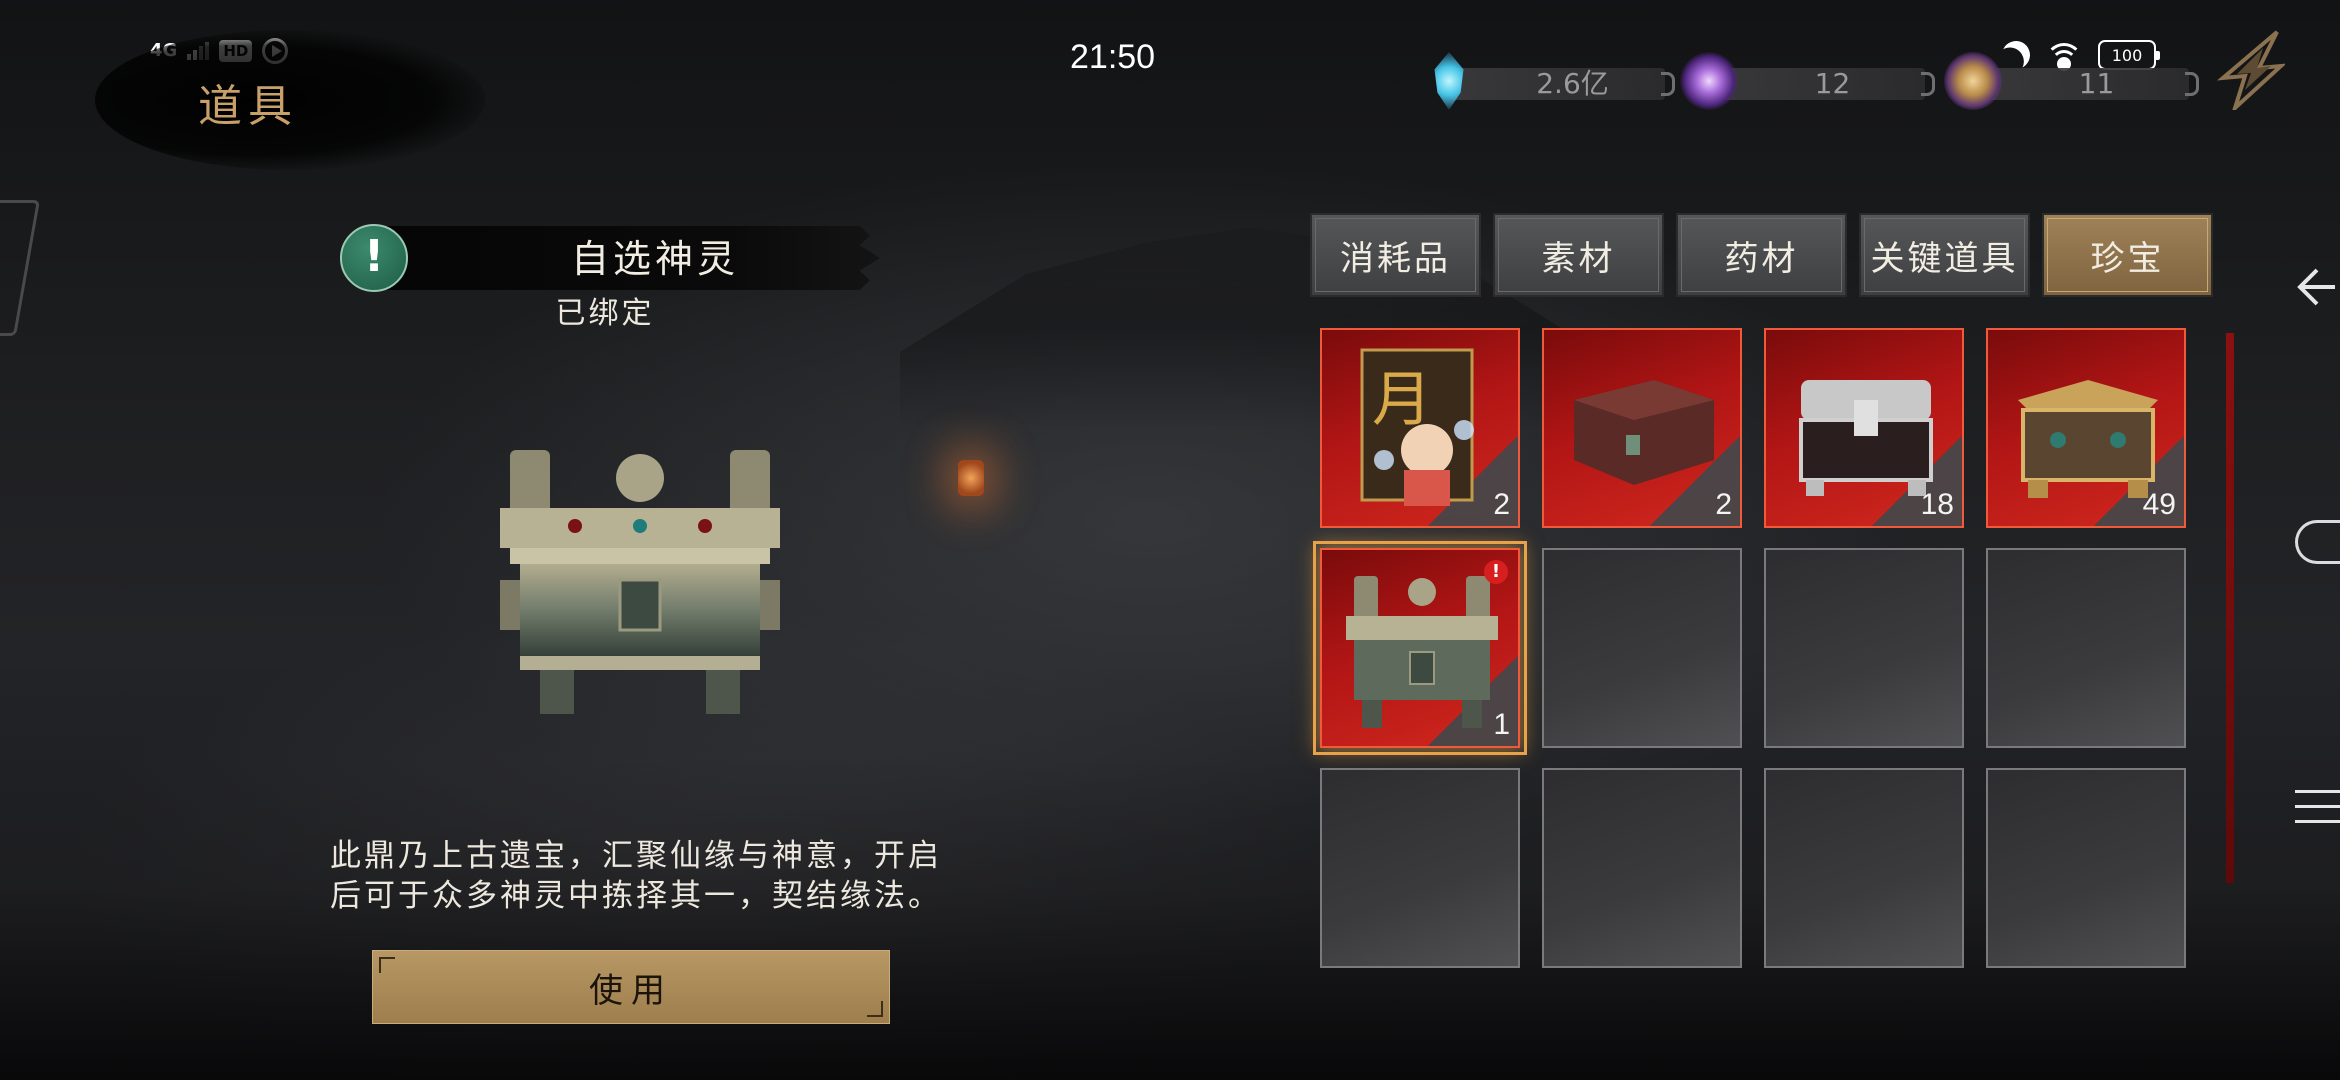 The image size is (2340, 1080). Describe the element at coordinates (1937, 504) in the screenshot. I see `item-count: 18` at that location.